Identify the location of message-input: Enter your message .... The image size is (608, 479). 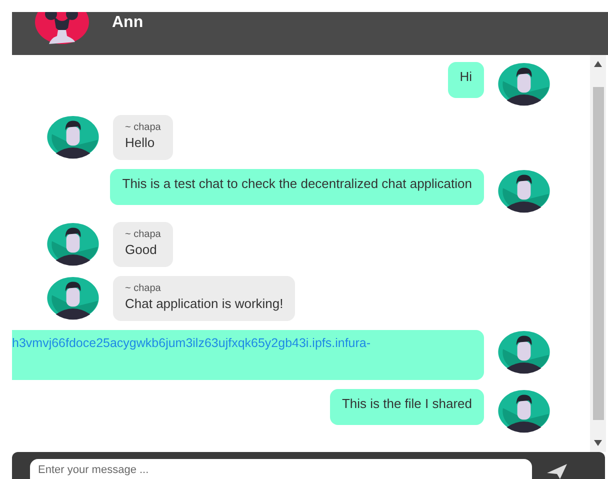
(281, 469).